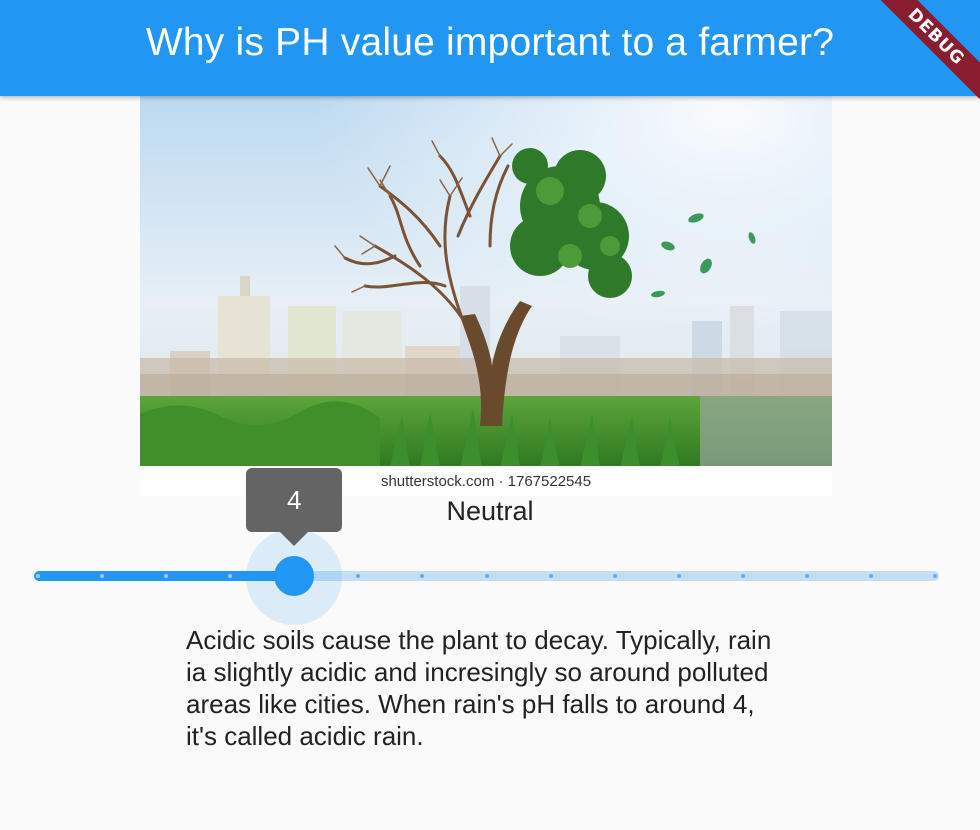 The image size is (980, 830). Describe the element at coordinates (294, 507) in the screenshot. I see `slider-value-tooltip: 4` at that location.